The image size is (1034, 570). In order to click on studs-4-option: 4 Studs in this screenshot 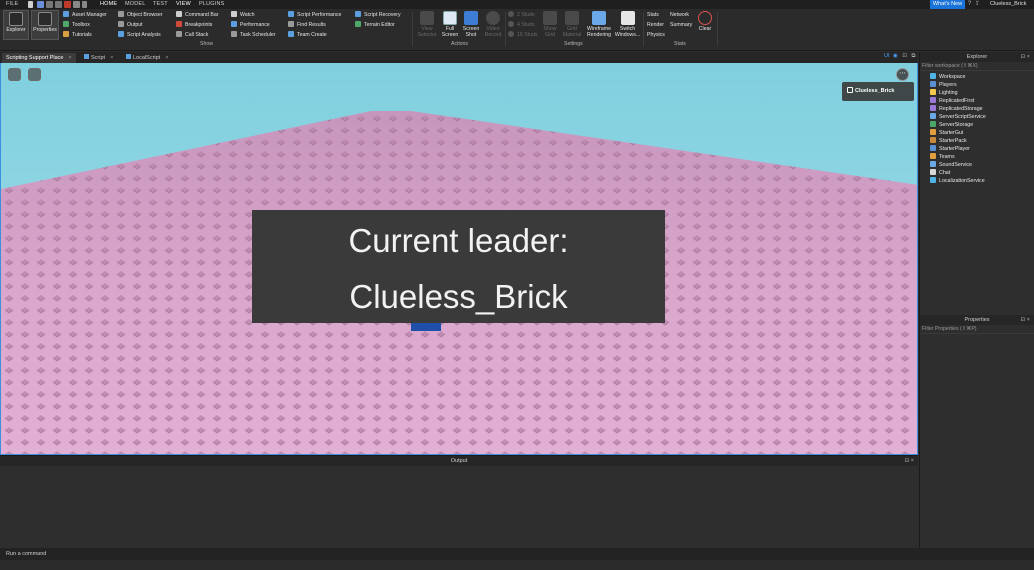, I will do `click(521, 25)`.